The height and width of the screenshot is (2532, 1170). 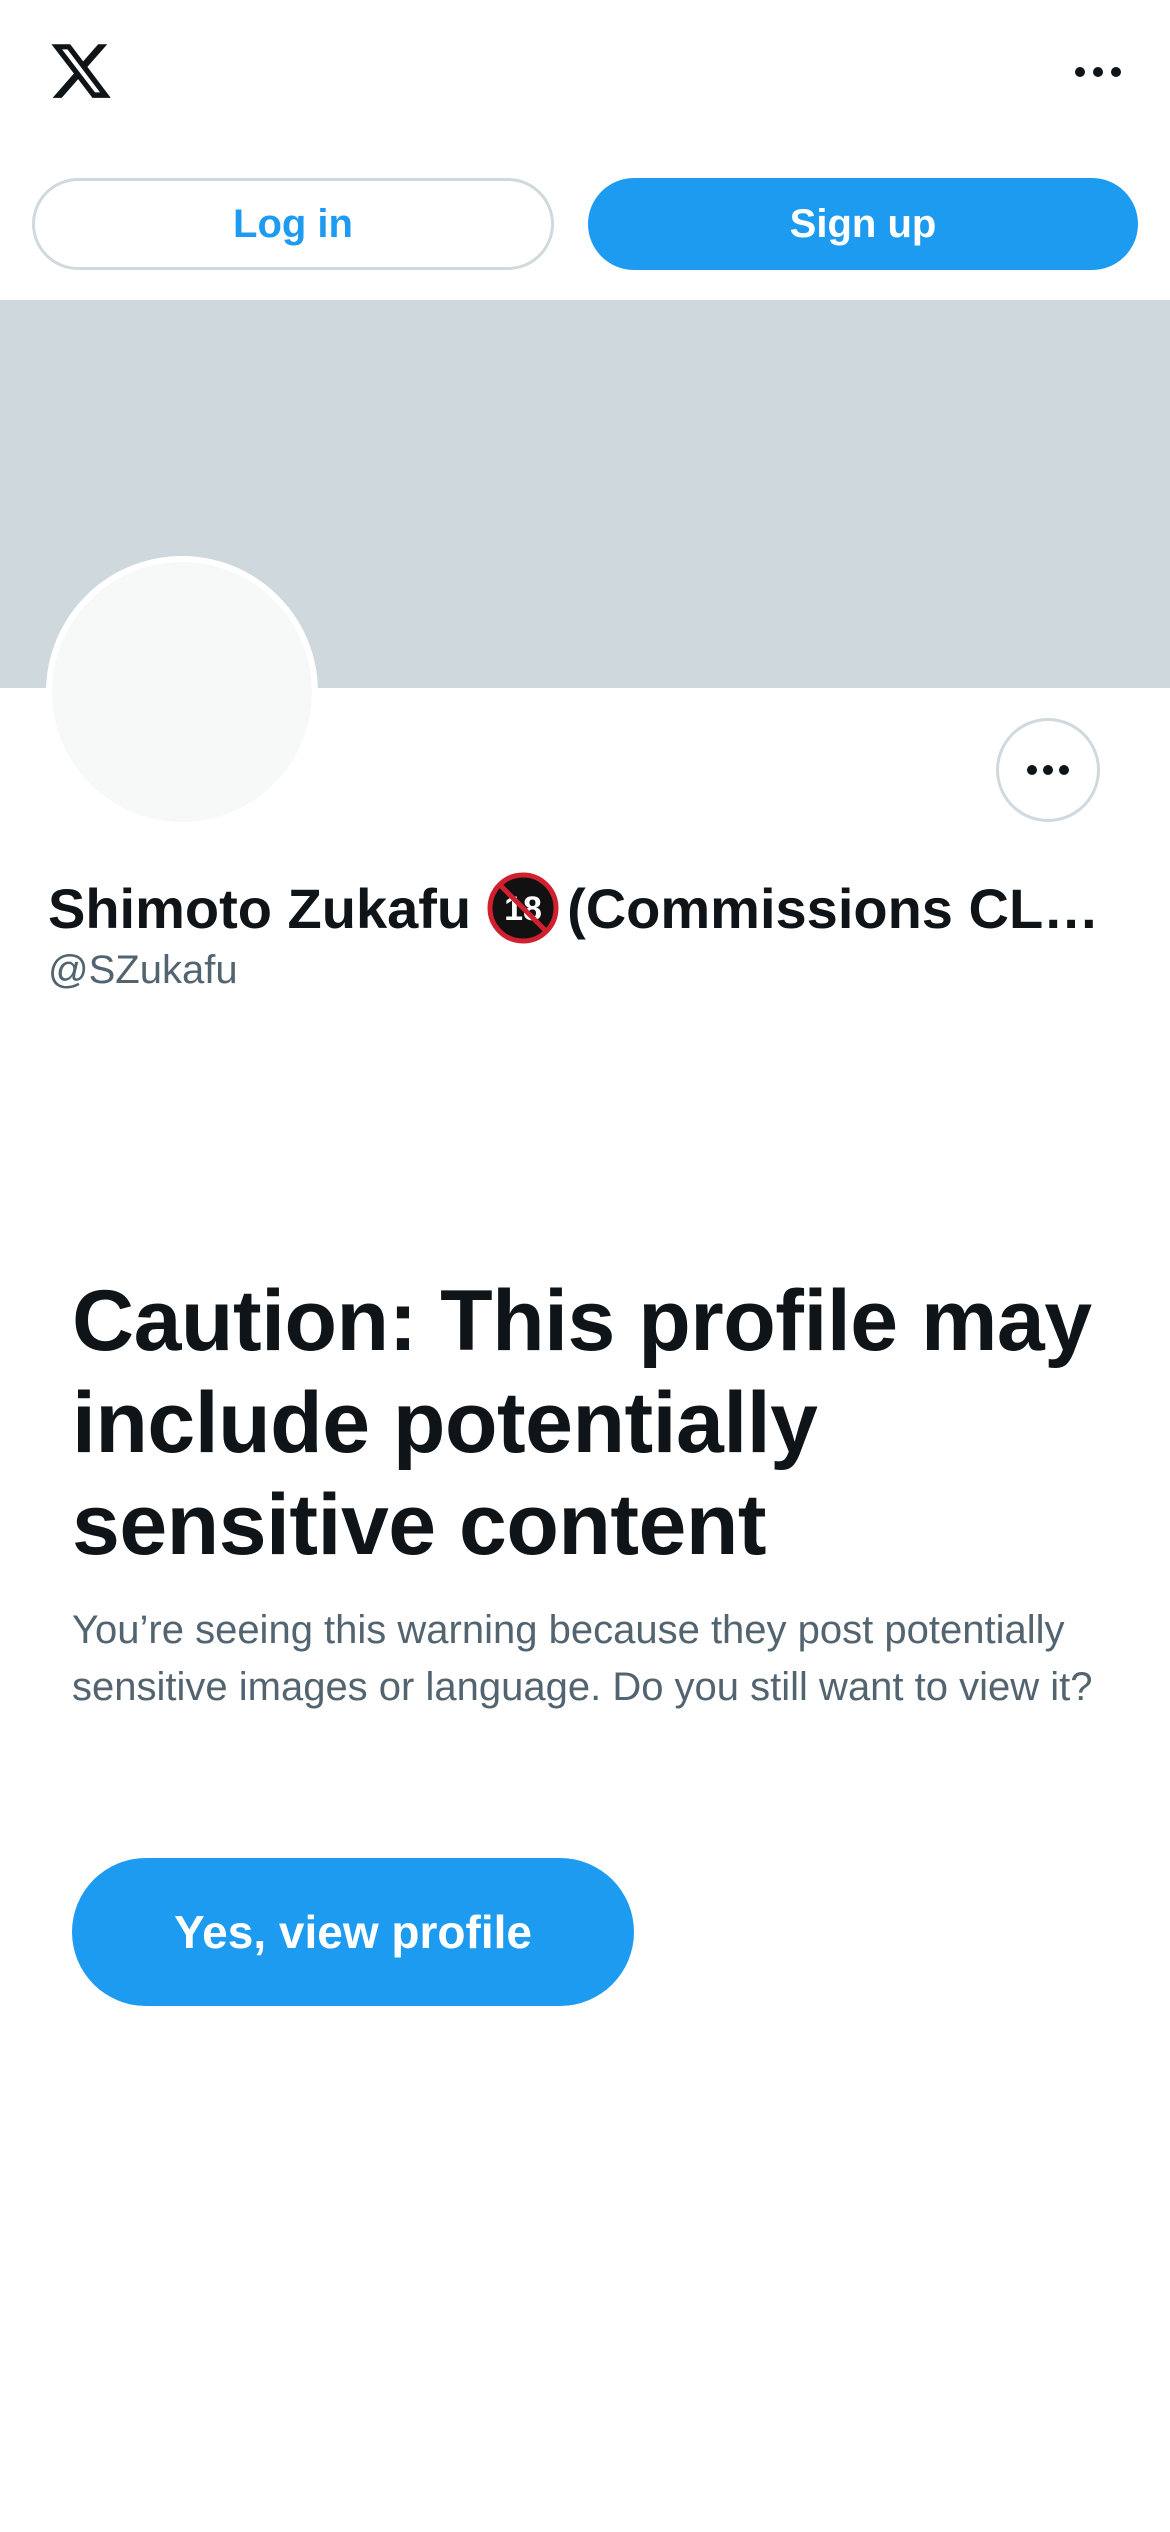 What do you see at coordinates (523, 908) in the screenshot?
I see `no-under-18-icon: 18` at bounding box center [523, 908].